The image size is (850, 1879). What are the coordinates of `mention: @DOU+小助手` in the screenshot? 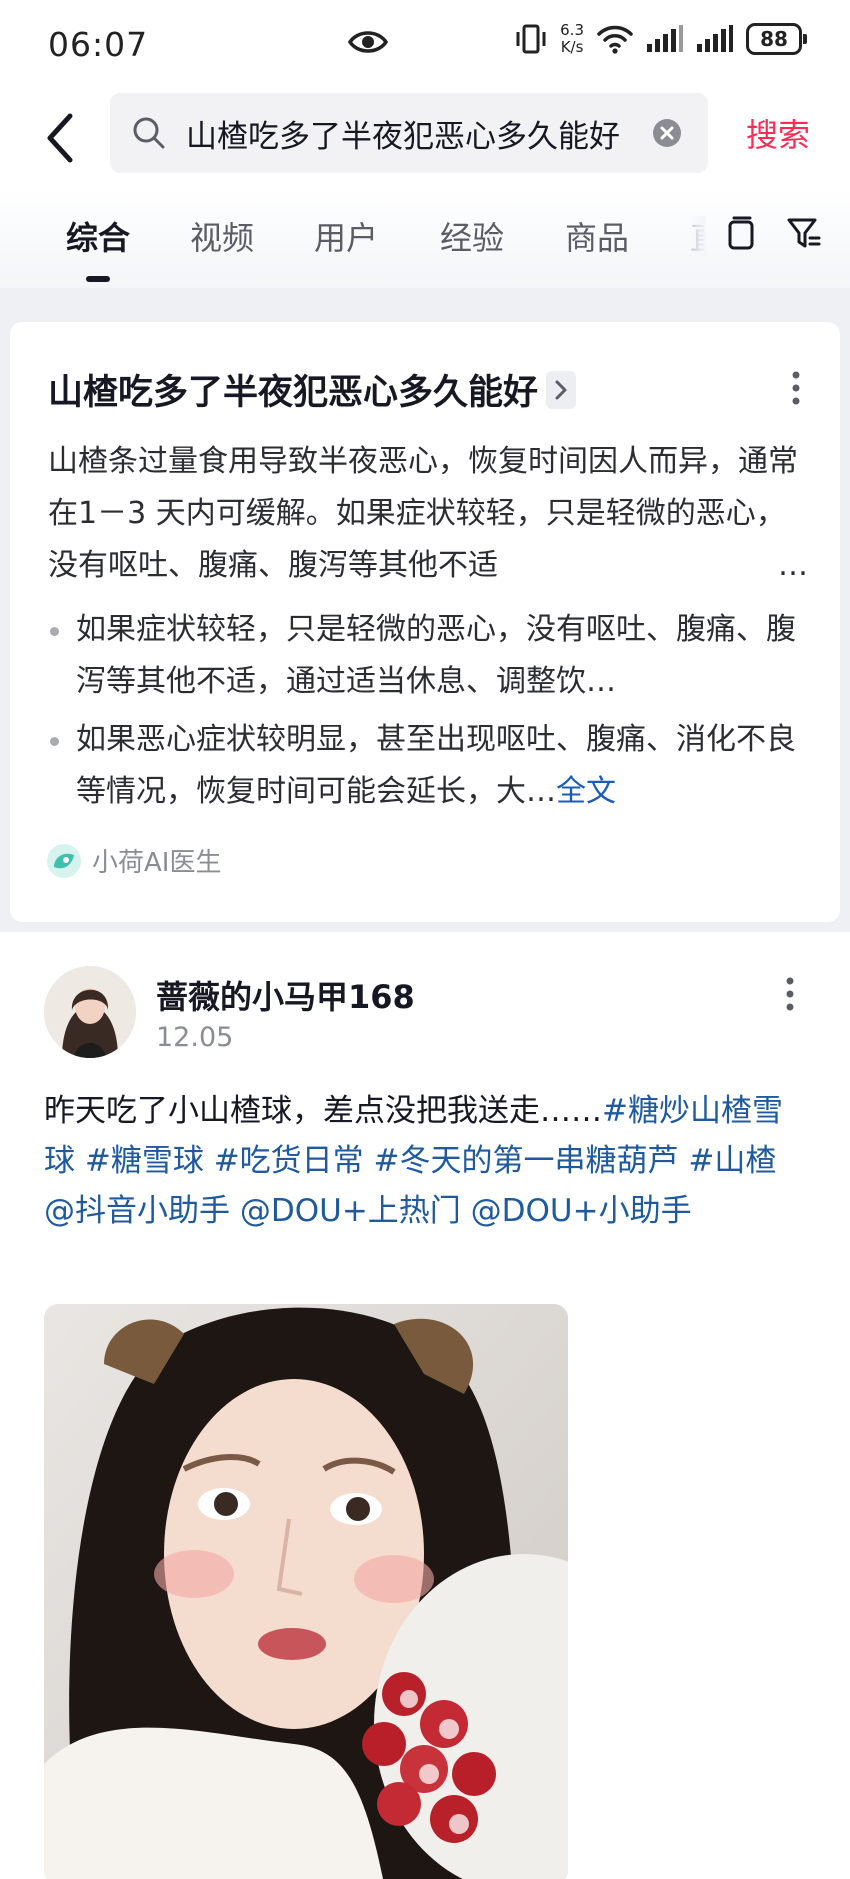 It's located at (581, 1211).